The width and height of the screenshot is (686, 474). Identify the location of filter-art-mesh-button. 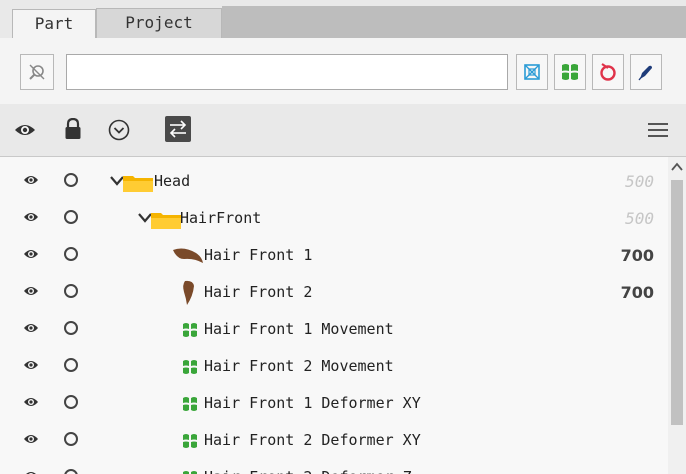
(532, 72).